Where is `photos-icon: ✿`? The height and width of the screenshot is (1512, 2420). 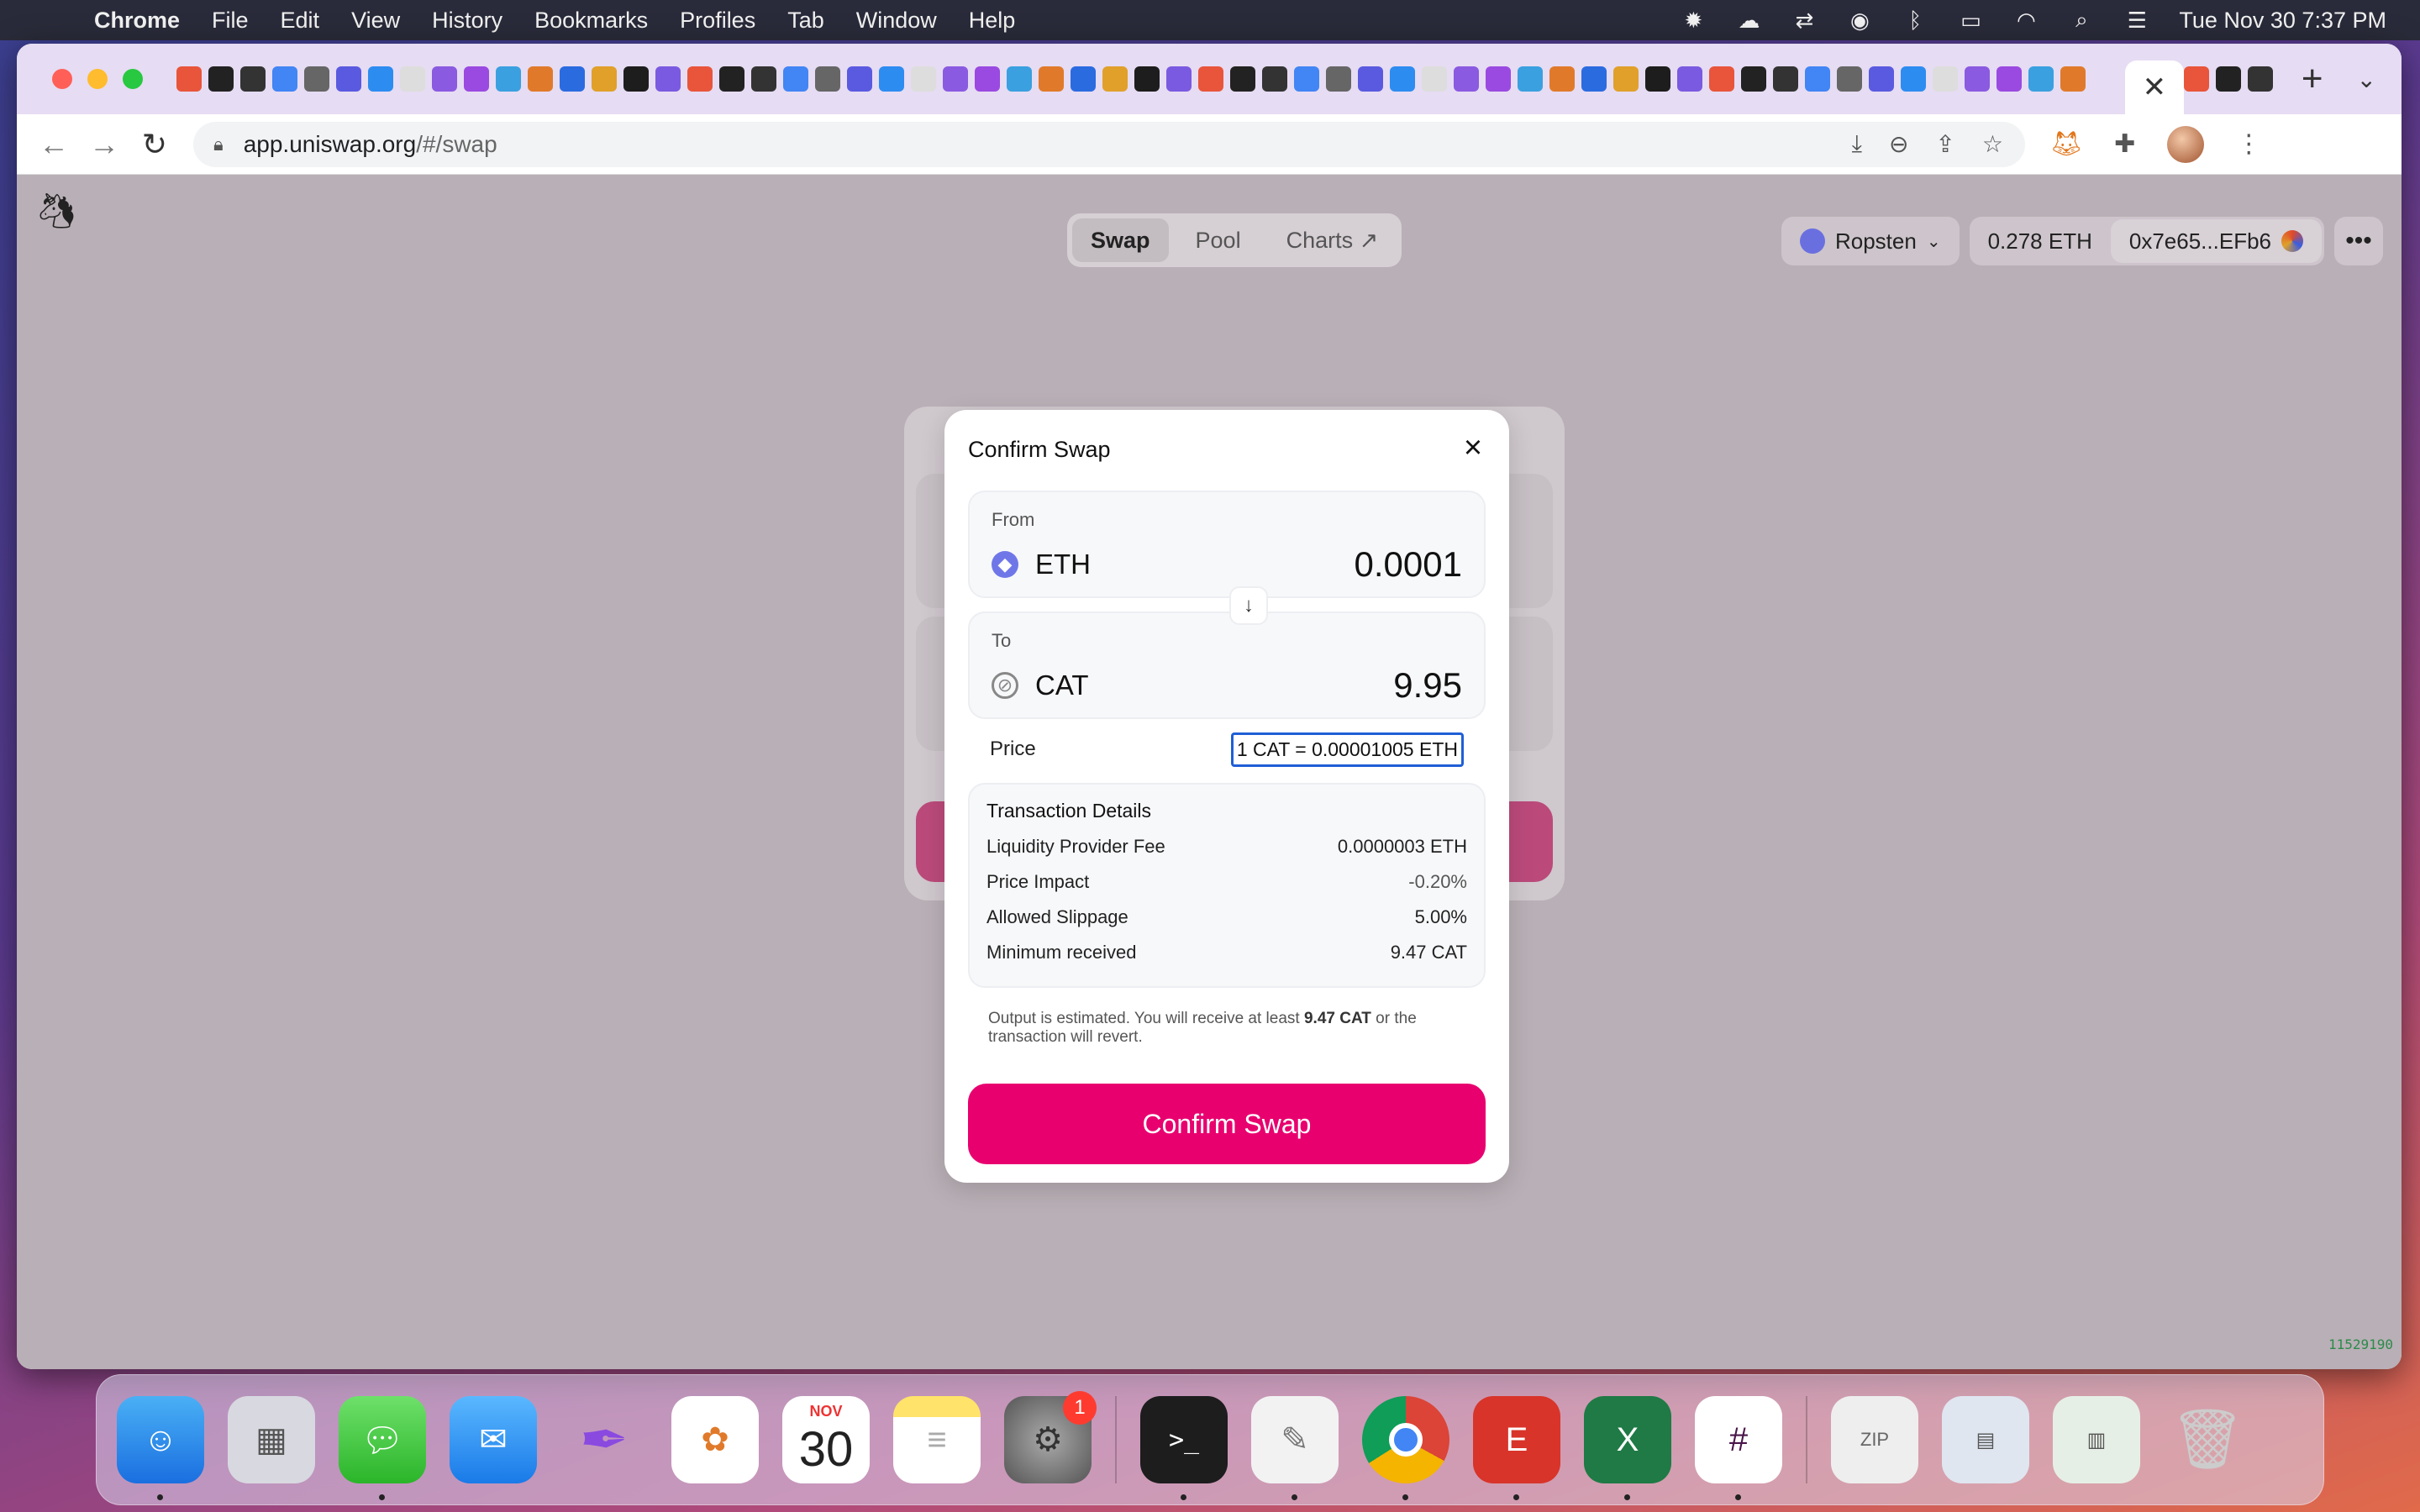 photos-icon: ✿ is located at coordinates (715, 1439).